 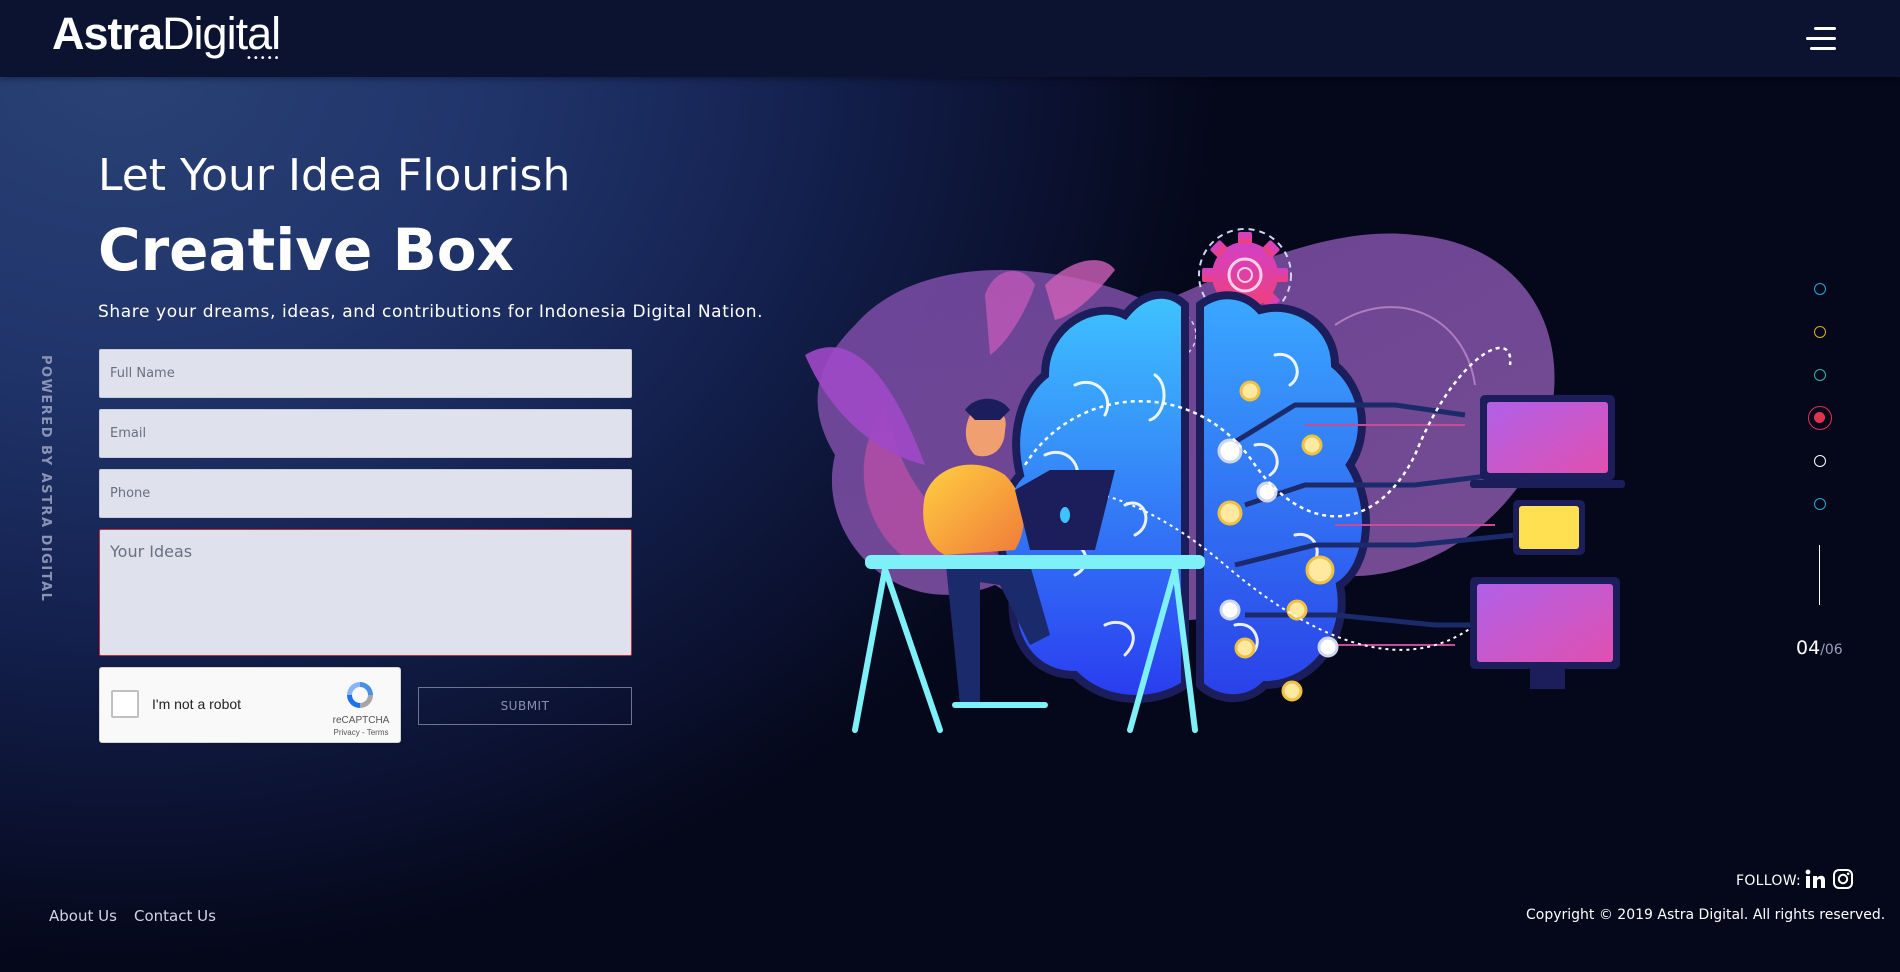 What do you see at coordinates (1808, 648) in the screenshot?
I see `page-current: 04` at bounding box center [1808, 648].